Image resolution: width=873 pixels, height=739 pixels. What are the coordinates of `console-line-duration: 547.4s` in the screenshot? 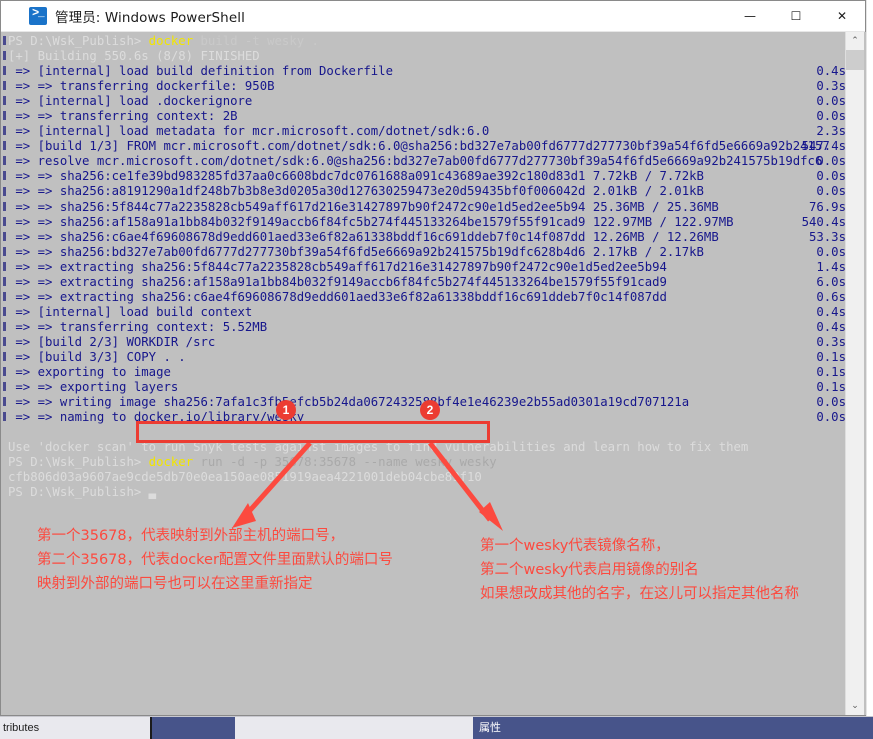 It's located at (823, 146).